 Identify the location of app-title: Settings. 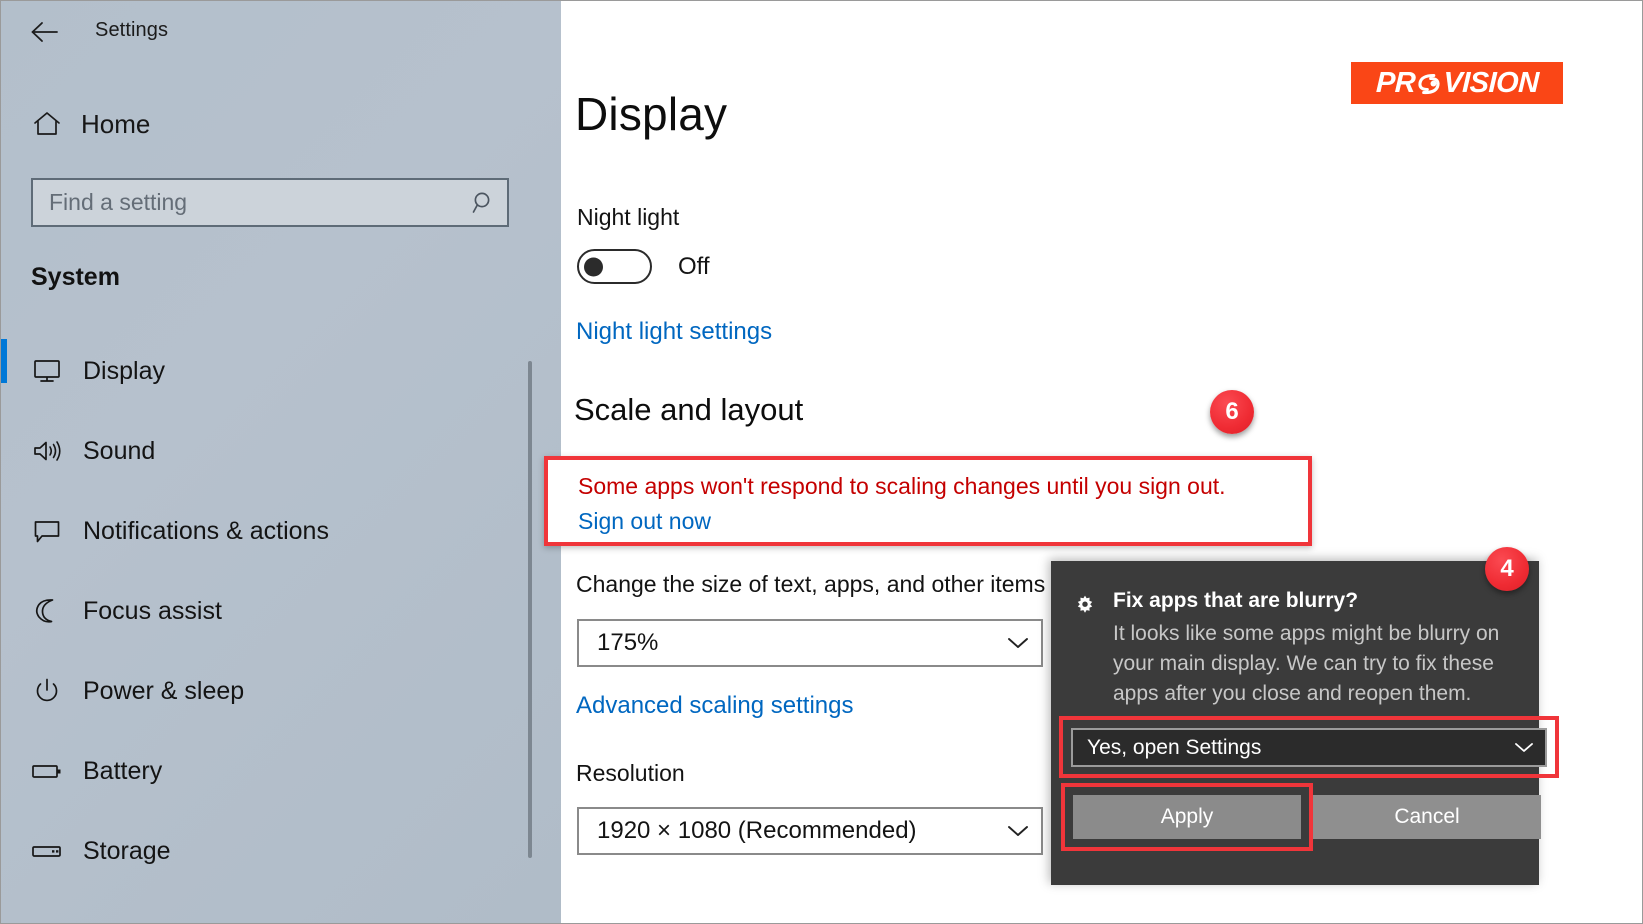
(132, 30).